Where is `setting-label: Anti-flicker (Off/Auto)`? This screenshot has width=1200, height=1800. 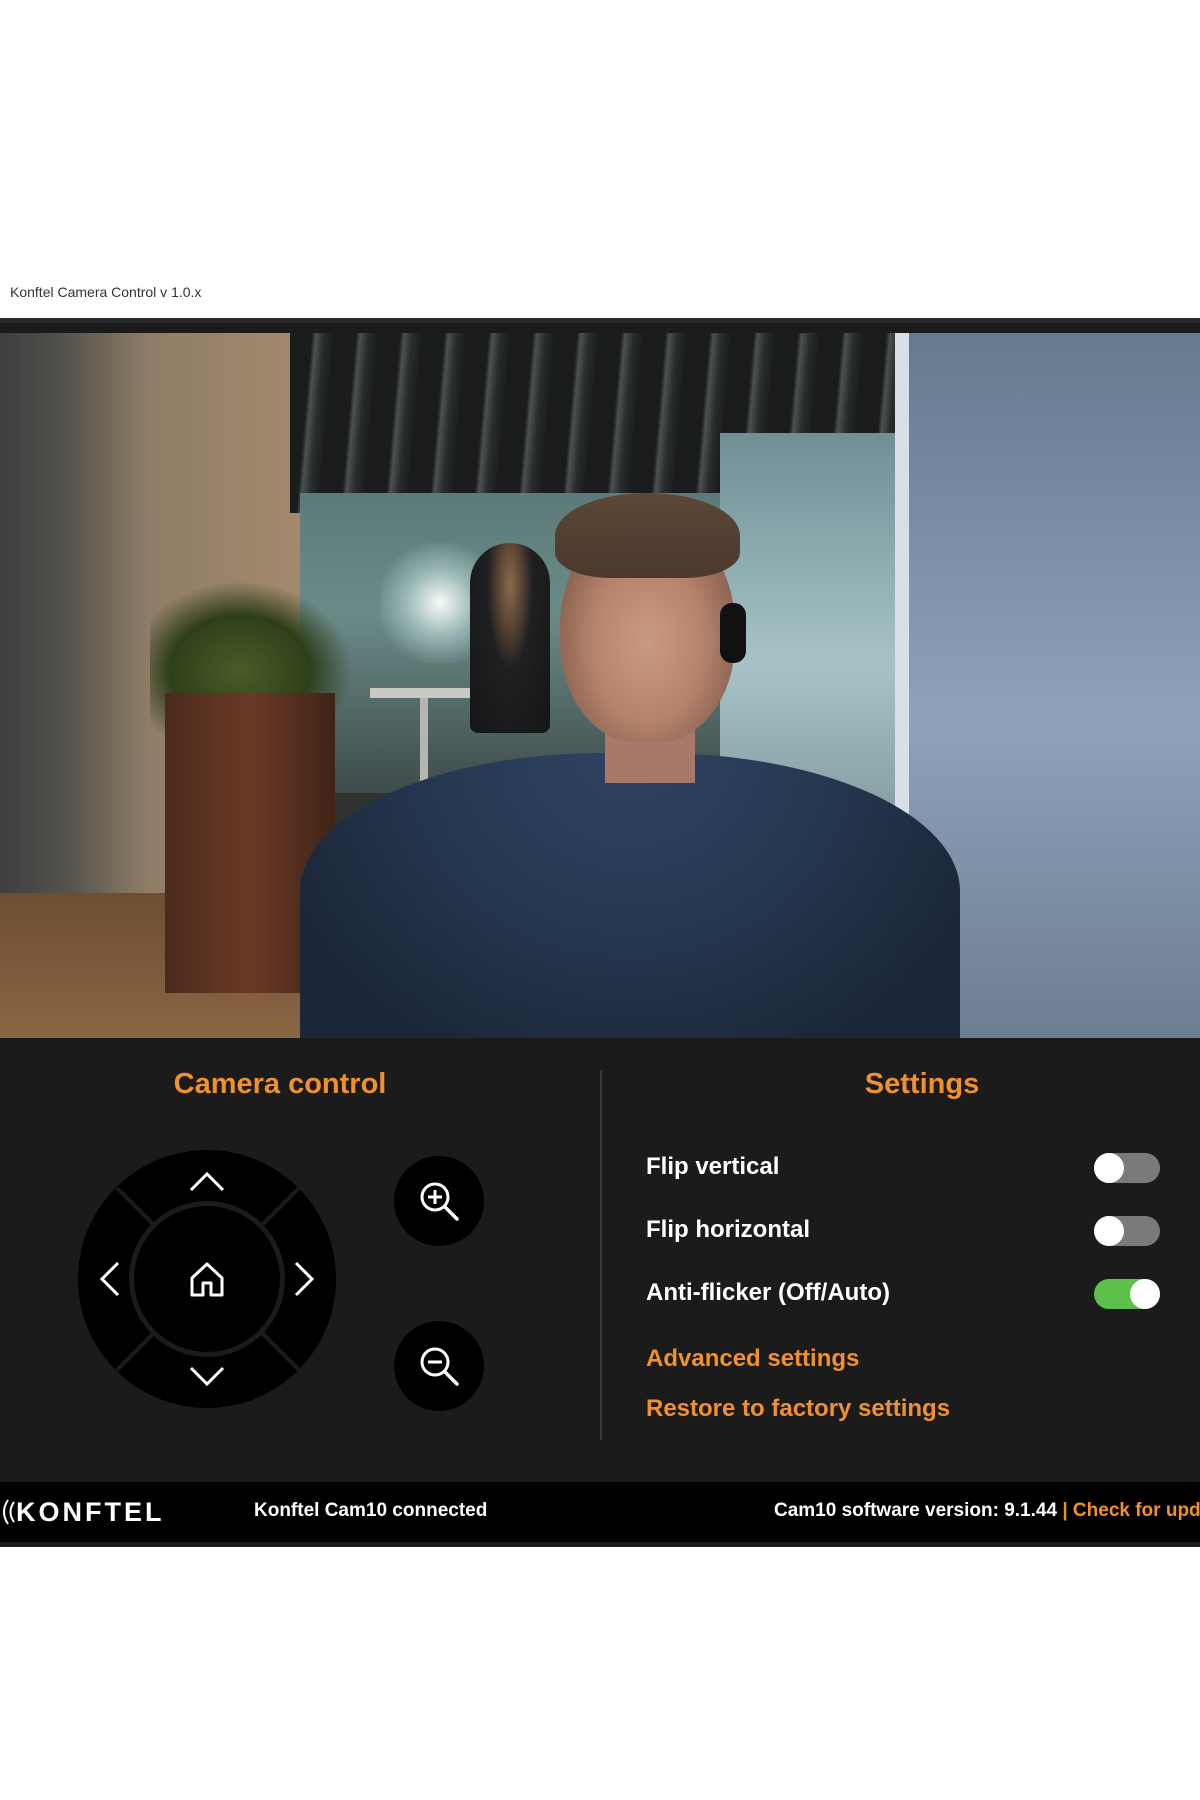
setting-label: Anti-flicker (Off/Auto) is located at coordinates (768, 1292).